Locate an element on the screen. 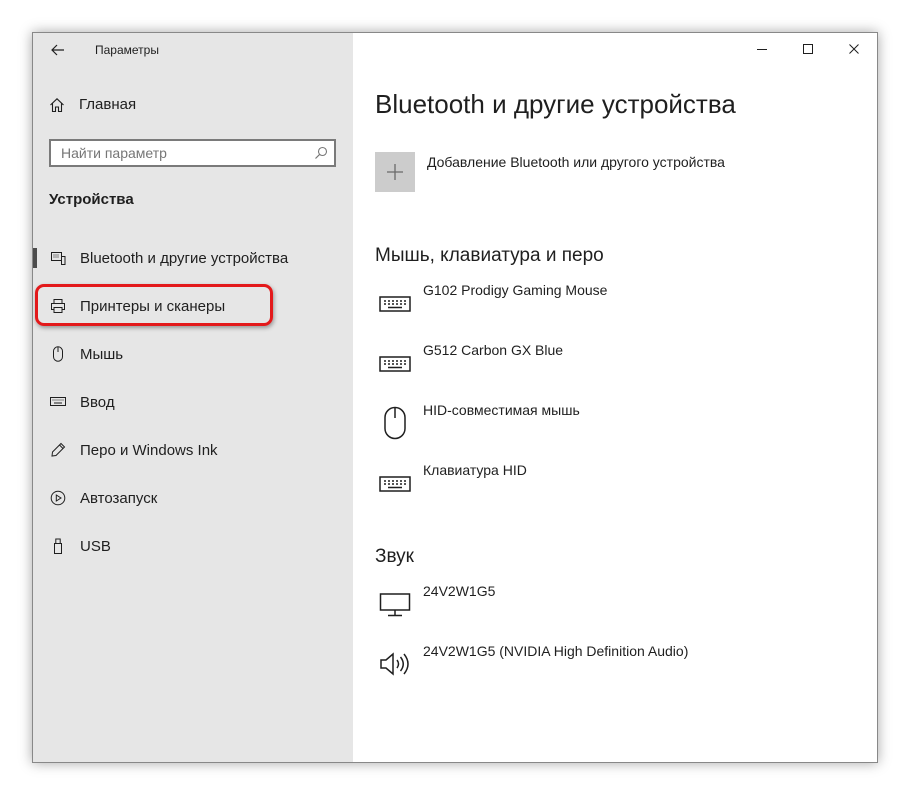  sidebar-item-label: USB is located at coordinates (95, 546).